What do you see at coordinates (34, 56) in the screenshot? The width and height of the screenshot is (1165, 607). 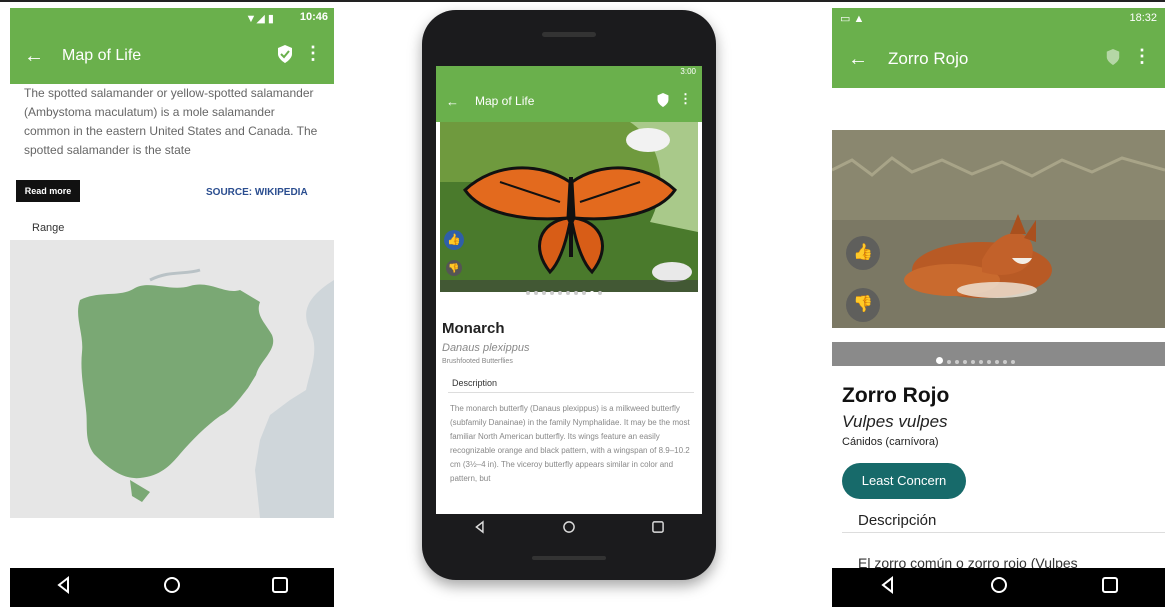 I see `back-arrow-icon: ←` at bounding box center [34, 56].